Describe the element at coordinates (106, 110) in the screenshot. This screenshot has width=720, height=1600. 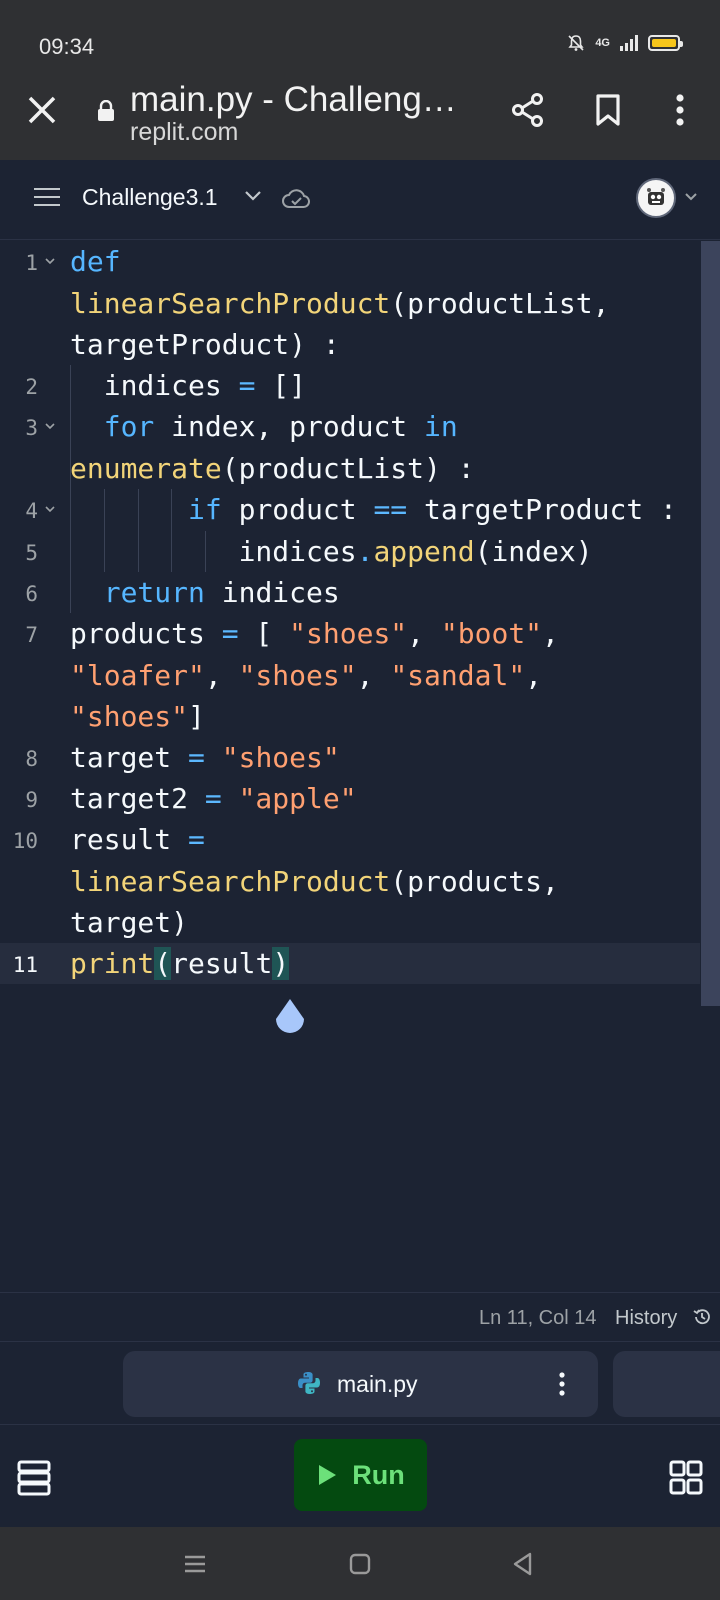
I see `lock-icon` at that location.